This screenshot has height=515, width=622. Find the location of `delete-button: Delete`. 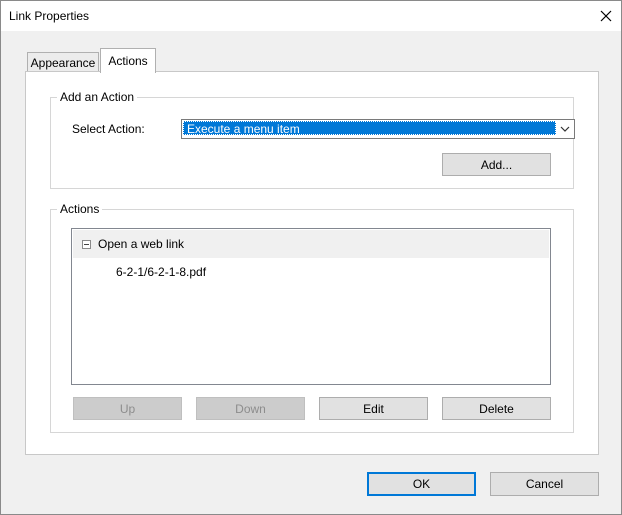

delete-button: Delete is located at coordinates (496, 408).